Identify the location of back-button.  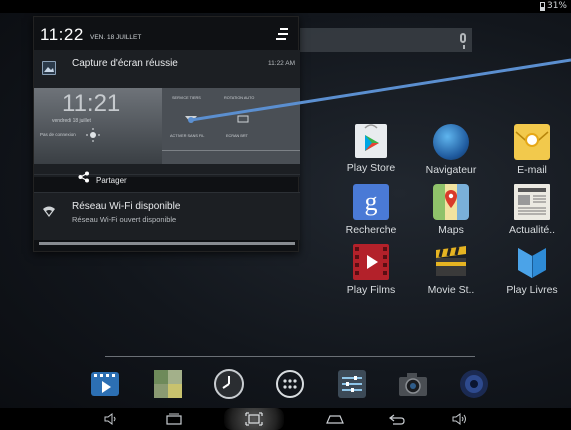
(397, 419).